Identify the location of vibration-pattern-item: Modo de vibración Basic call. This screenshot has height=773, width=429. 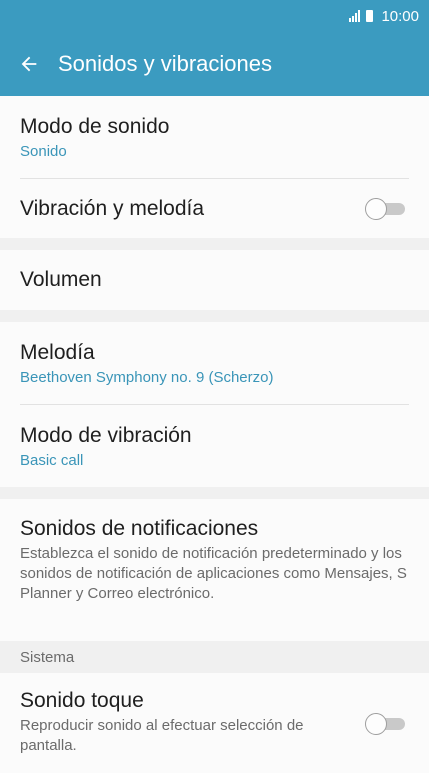
(214, 446).